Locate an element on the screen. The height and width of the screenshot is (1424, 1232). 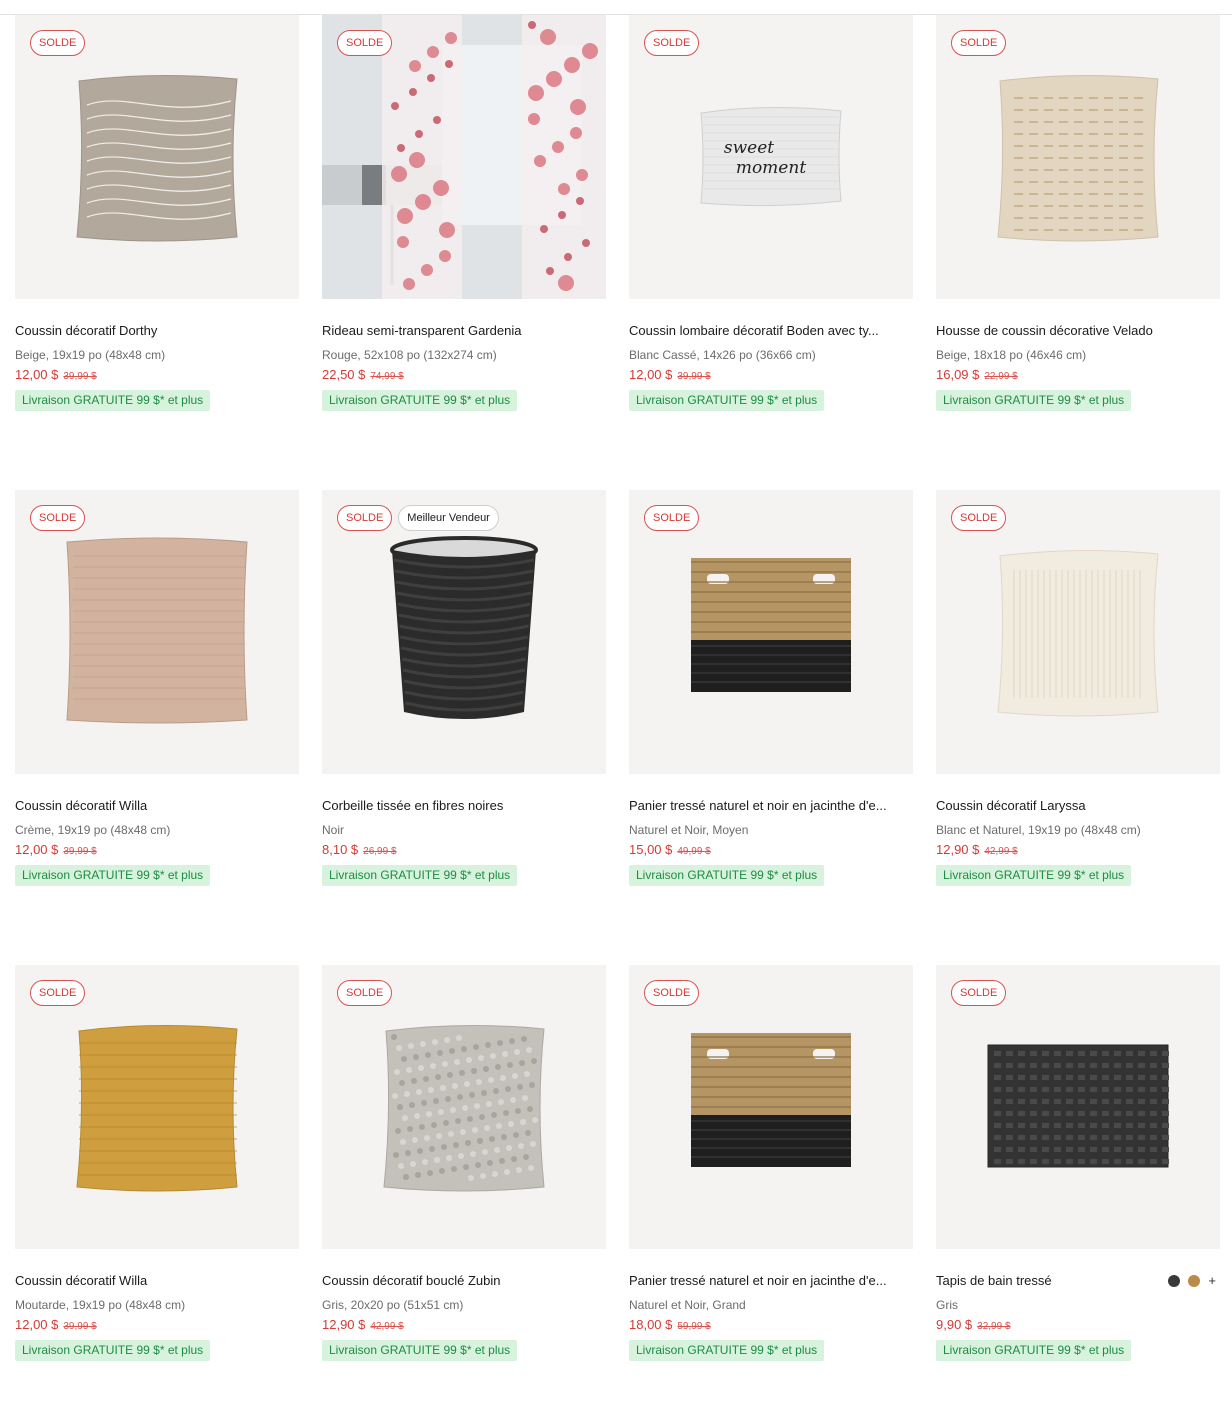
pillow-cream-stripe-image is located at coordinates (1078, 632).